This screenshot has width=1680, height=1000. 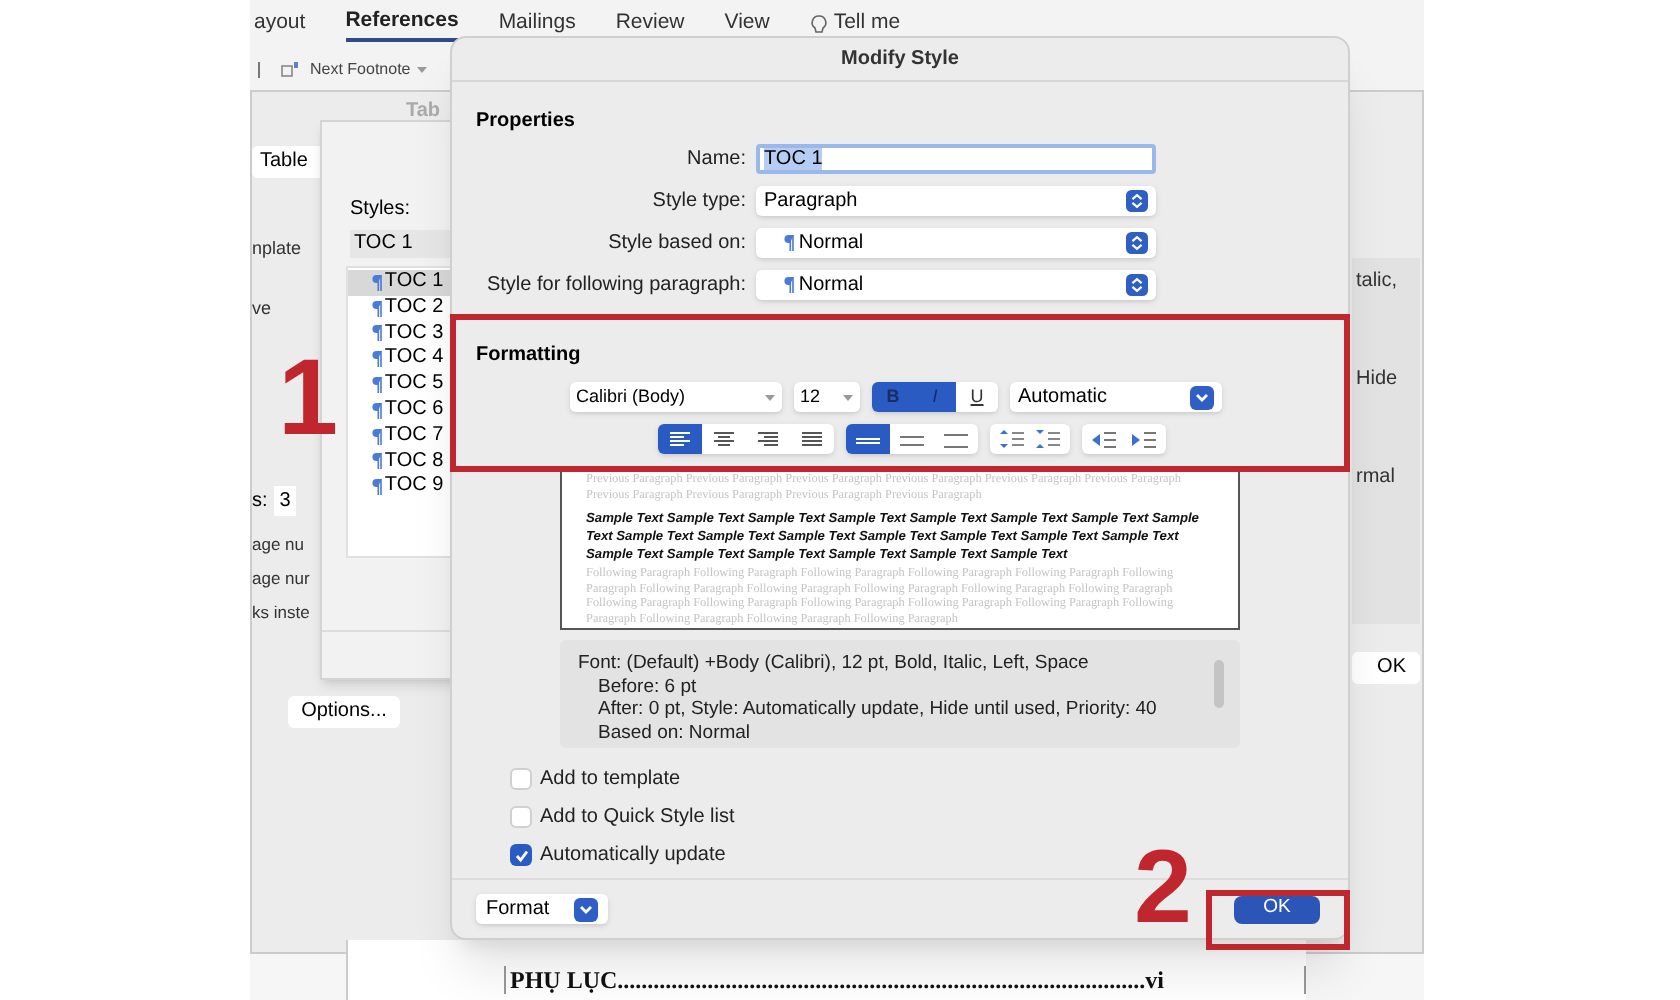 I want to click on style-list-item: TOC 3, so click(x=446, y=334).